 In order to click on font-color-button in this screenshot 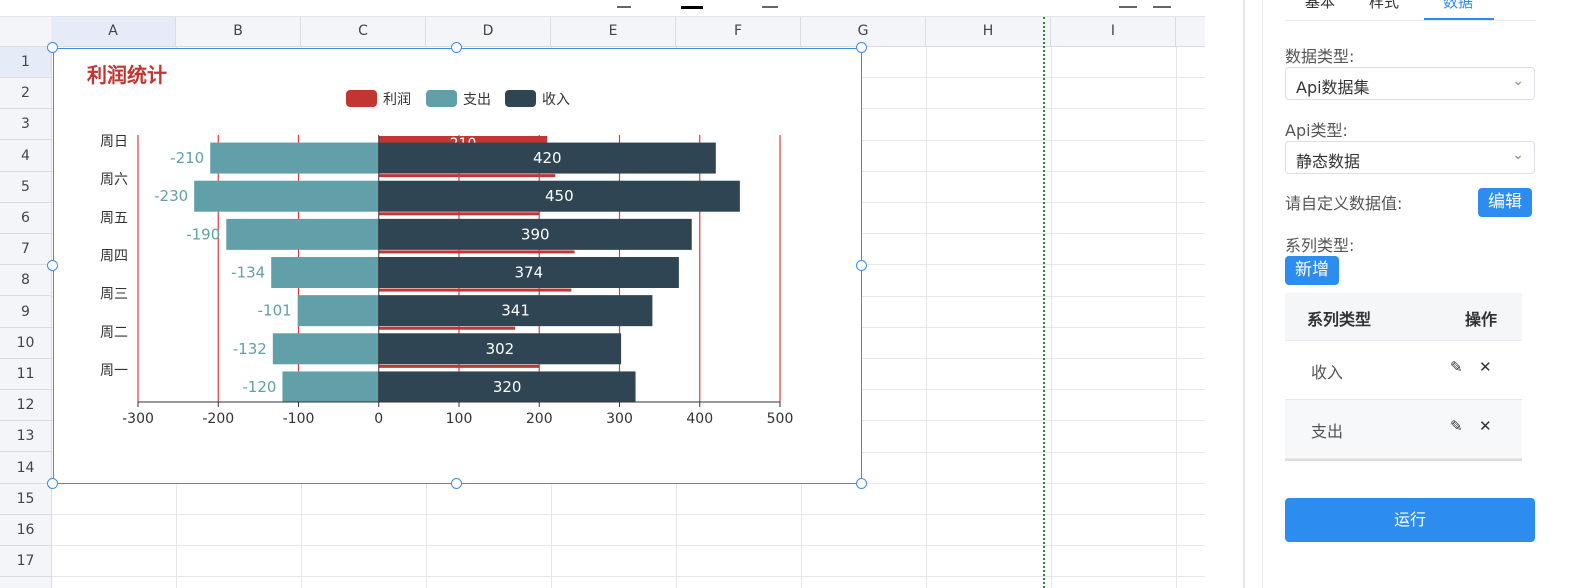, I will do `click(692, 4)`.